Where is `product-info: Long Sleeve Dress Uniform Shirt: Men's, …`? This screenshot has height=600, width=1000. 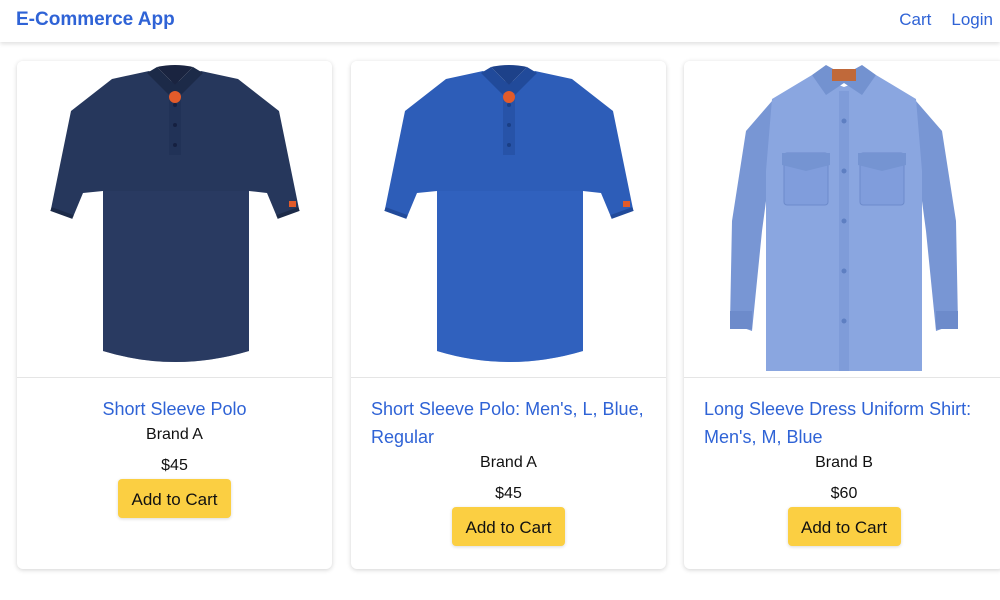 product-info: Long Sleeve Dress Uniform Shirt: Men's, … is located at coordinates (842, 470).